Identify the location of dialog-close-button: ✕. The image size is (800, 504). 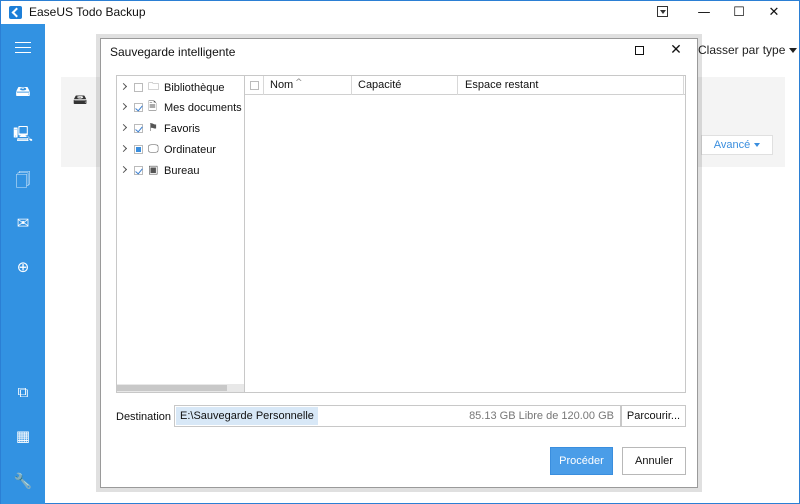
(676, 50).